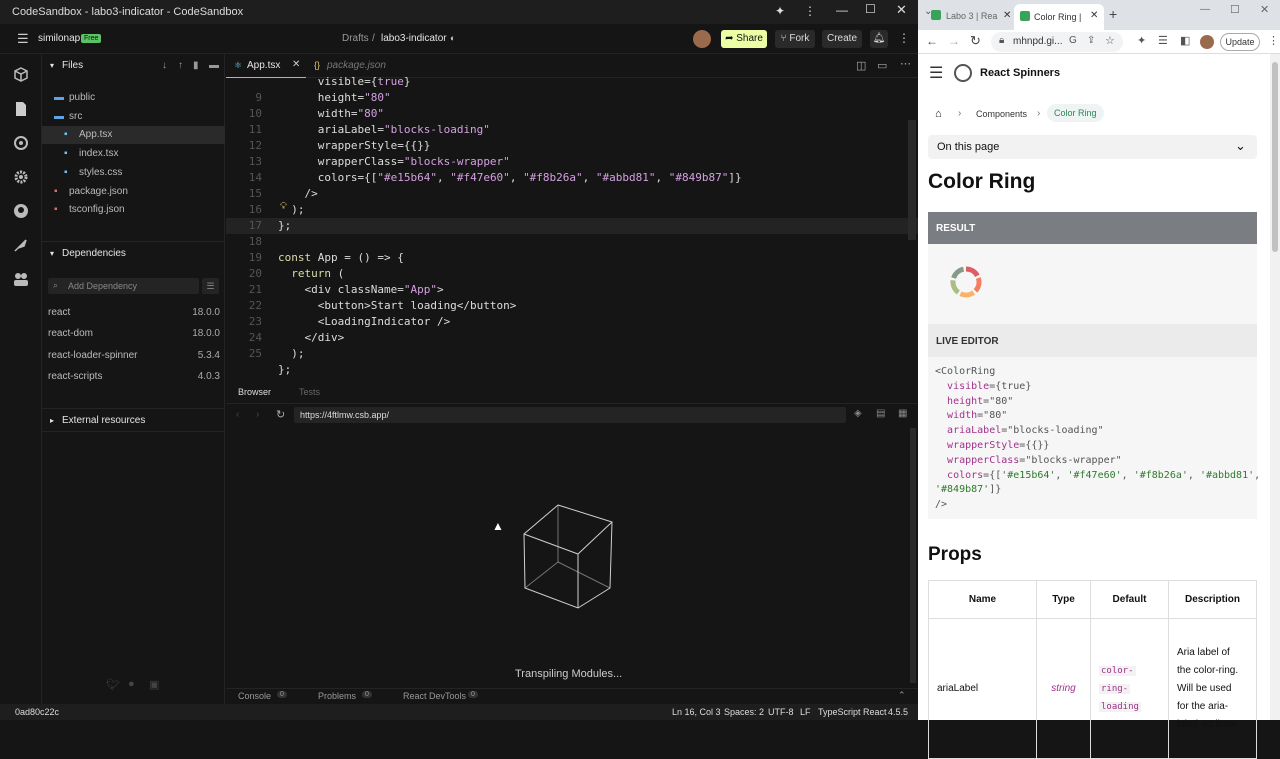 The image size is (1280, 759). Describe the element at coordinates (21, 109) in the screenshot. I see `file-icon` at that location.